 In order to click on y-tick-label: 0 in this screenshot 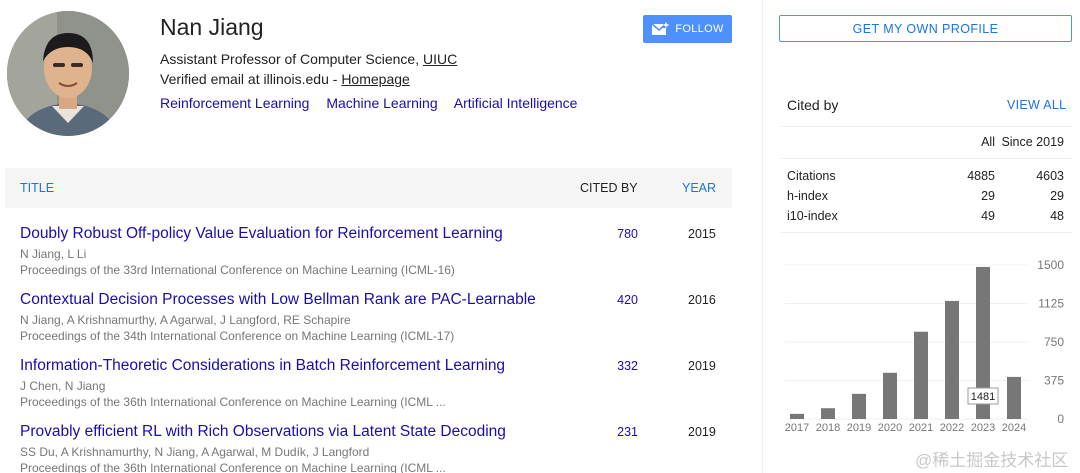, I will do `click(1060, 419)`.